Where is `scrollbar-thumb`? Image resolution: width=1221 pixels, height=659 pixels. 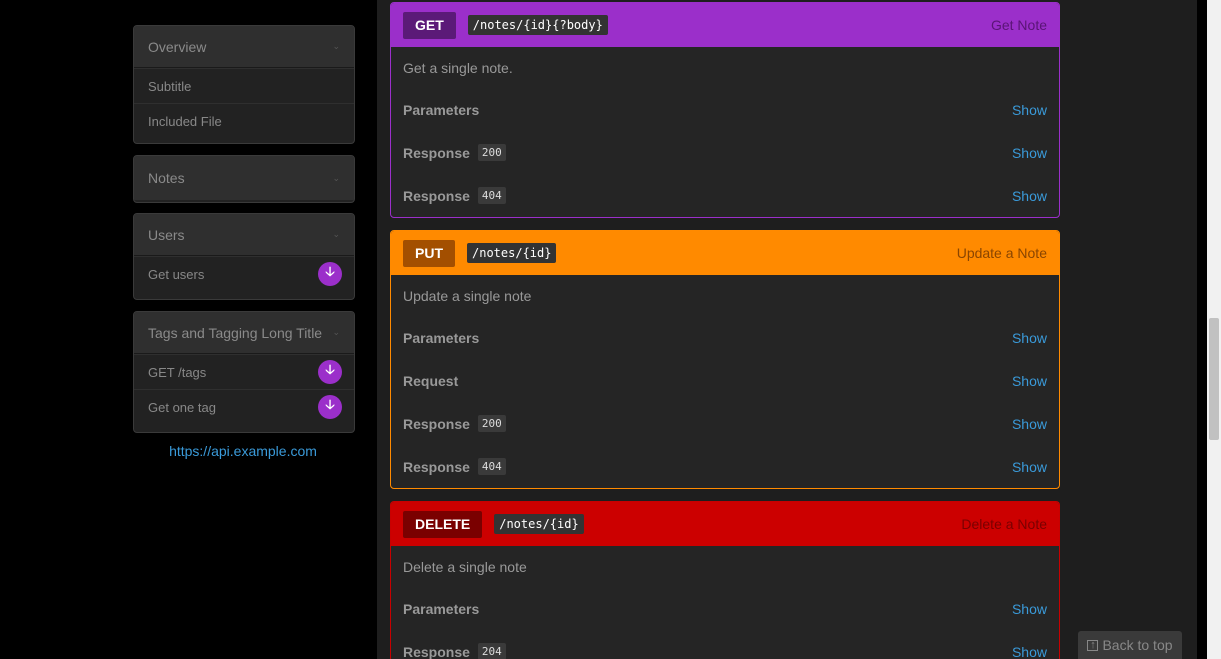 scrollbar-thumb is located at coordinates (1214, 379).